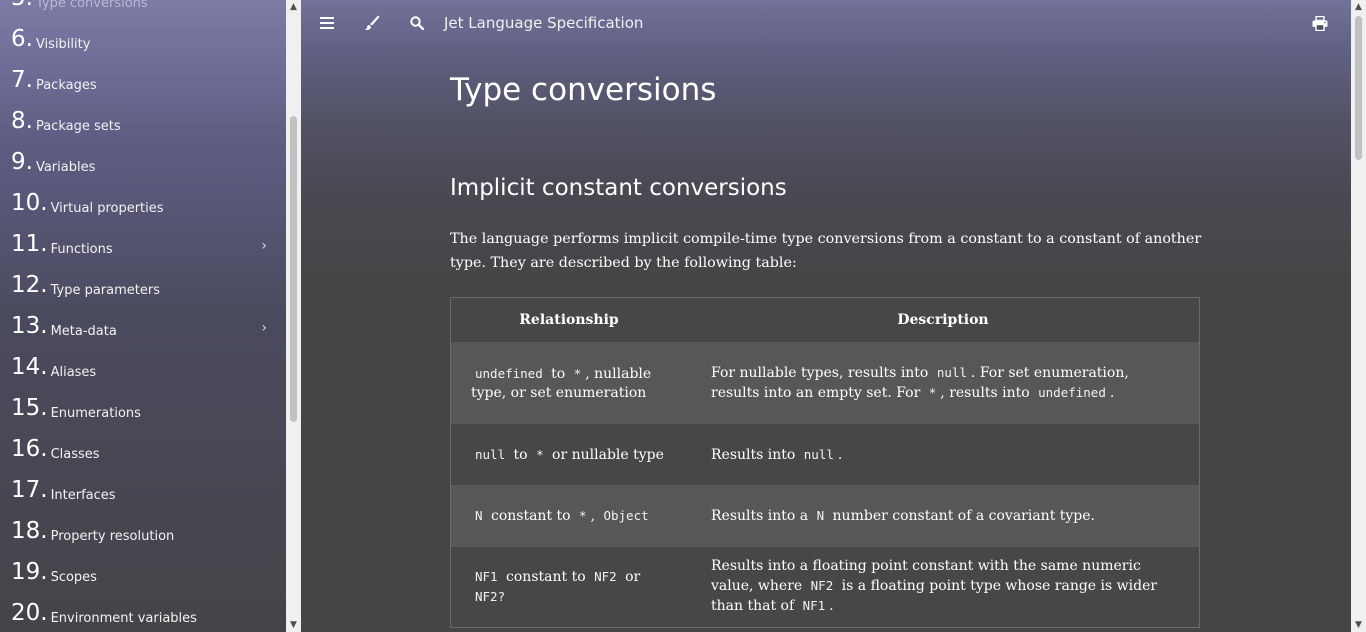 Image resolution: width=1366 pixels, height=632 pixels. Describe the element at coordinates (143, 574) in the screenshot. I see `sidebar-item: 19. Scopes` at that location.